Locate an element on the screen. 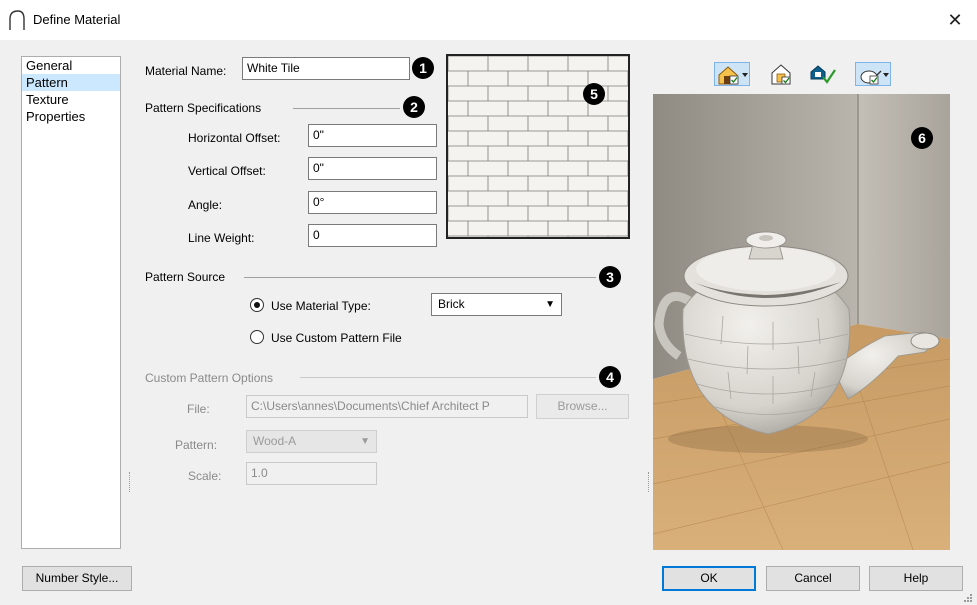  window-title: Define Material is located at coordinates (77, 19).